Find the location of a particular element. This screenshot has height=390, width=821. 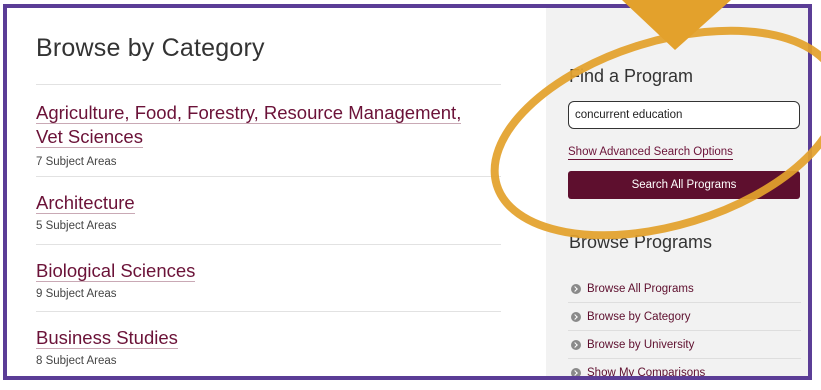

page-title: Browse by Category is located at coordinates (150, 48).